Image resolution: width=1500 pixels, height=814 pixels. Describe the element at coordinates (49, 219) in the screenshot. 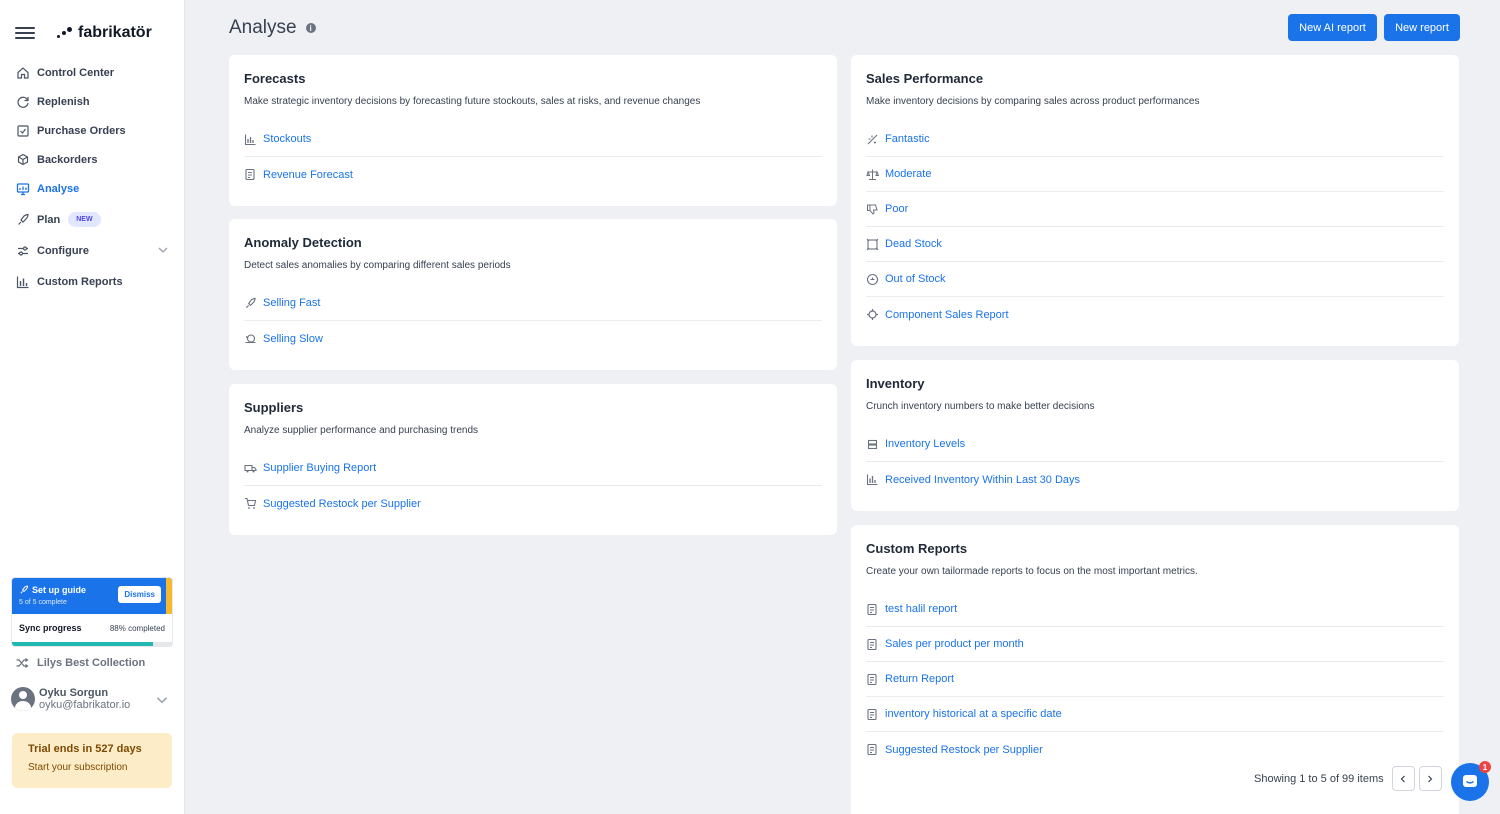

I see `sidebar-item-label: Plan` at that location.